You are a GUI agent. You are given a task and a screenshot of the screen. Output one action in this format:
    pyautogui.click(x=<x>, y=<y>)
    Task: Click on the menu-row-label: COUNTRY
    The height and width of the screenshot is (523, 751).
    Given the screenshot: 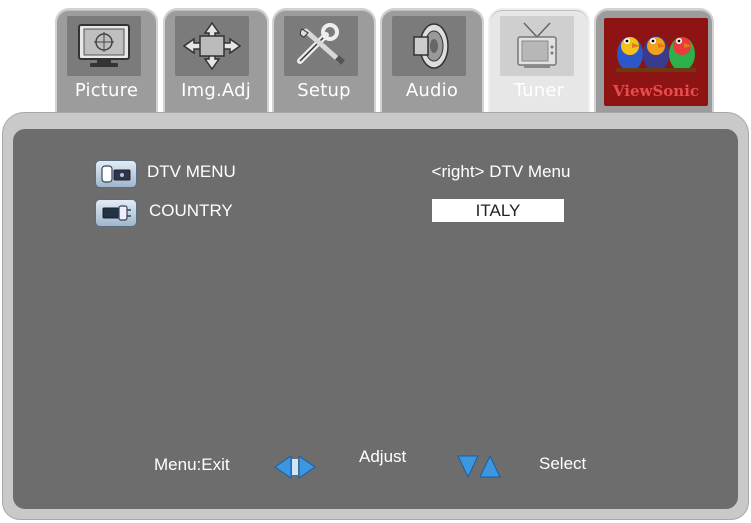 What is the action you would take?
    pyautogui.click(x=191, y=210)
    